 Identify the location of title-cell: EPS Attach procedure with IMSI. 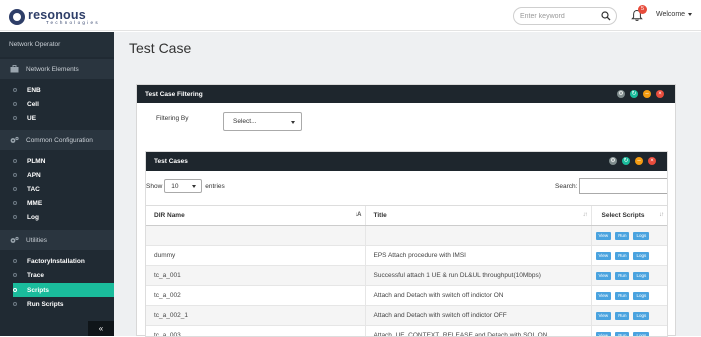
(478, 256).